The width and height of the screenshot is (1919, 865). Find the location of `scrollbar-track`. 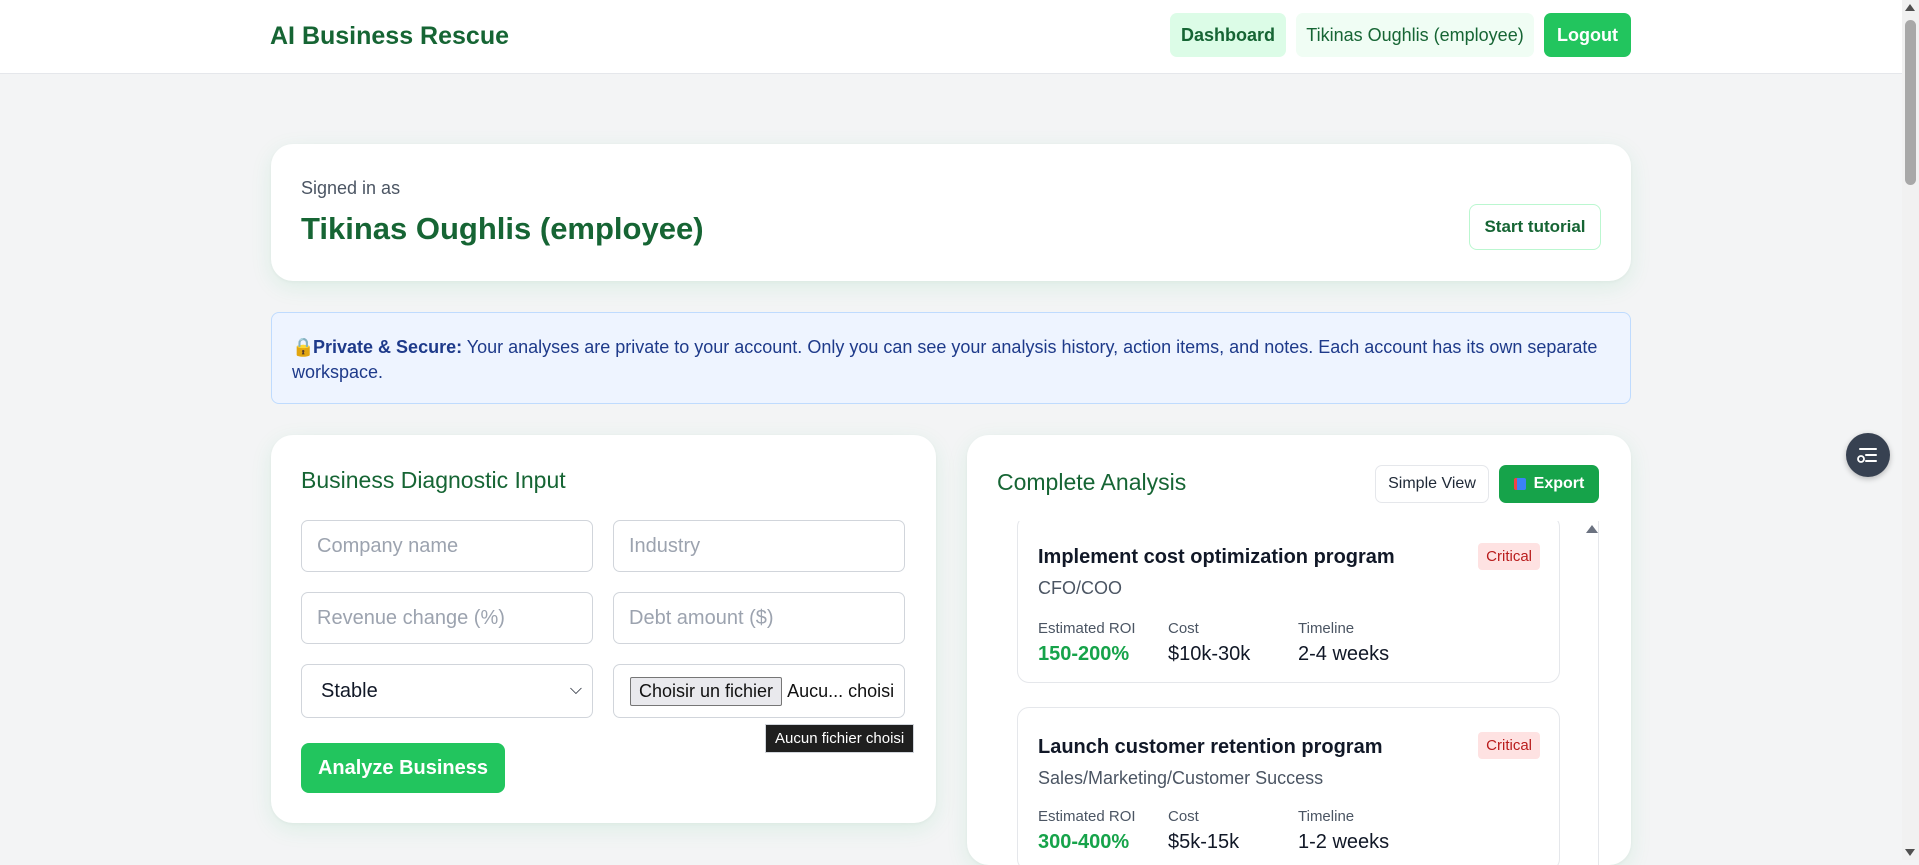

scrollbar-track is located at coordinates (1598, 693).